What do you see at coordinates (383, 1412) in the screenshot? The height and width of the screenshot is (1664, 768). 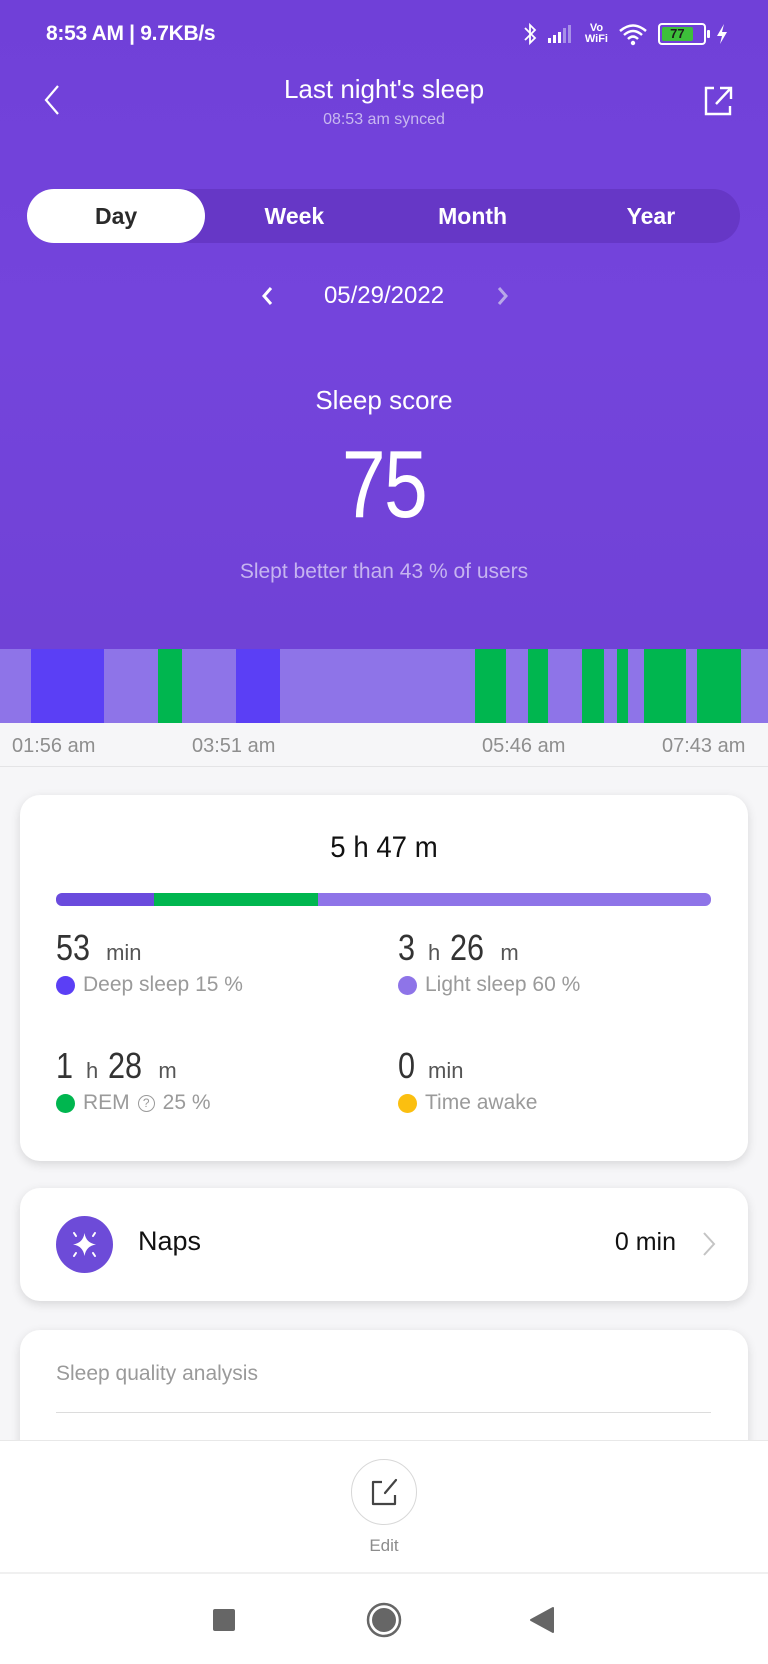 I see `divider` at bounding box center [383, 1412].